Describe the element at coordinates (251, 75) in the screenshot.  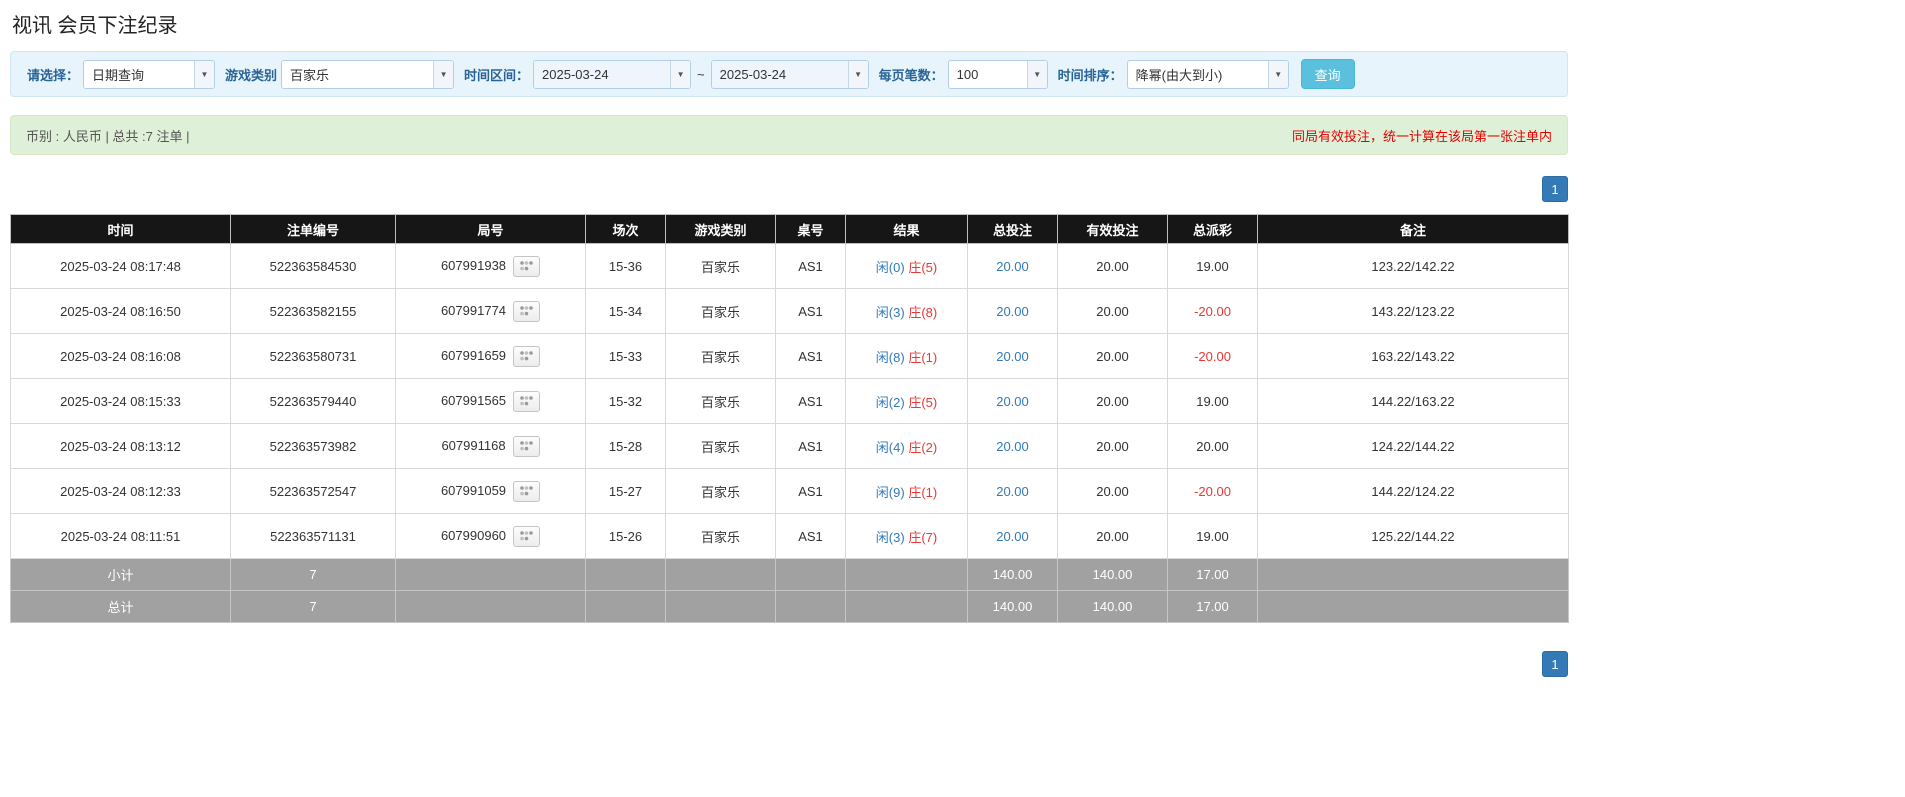
I see `game-type-label: 游戏类别` at that location.